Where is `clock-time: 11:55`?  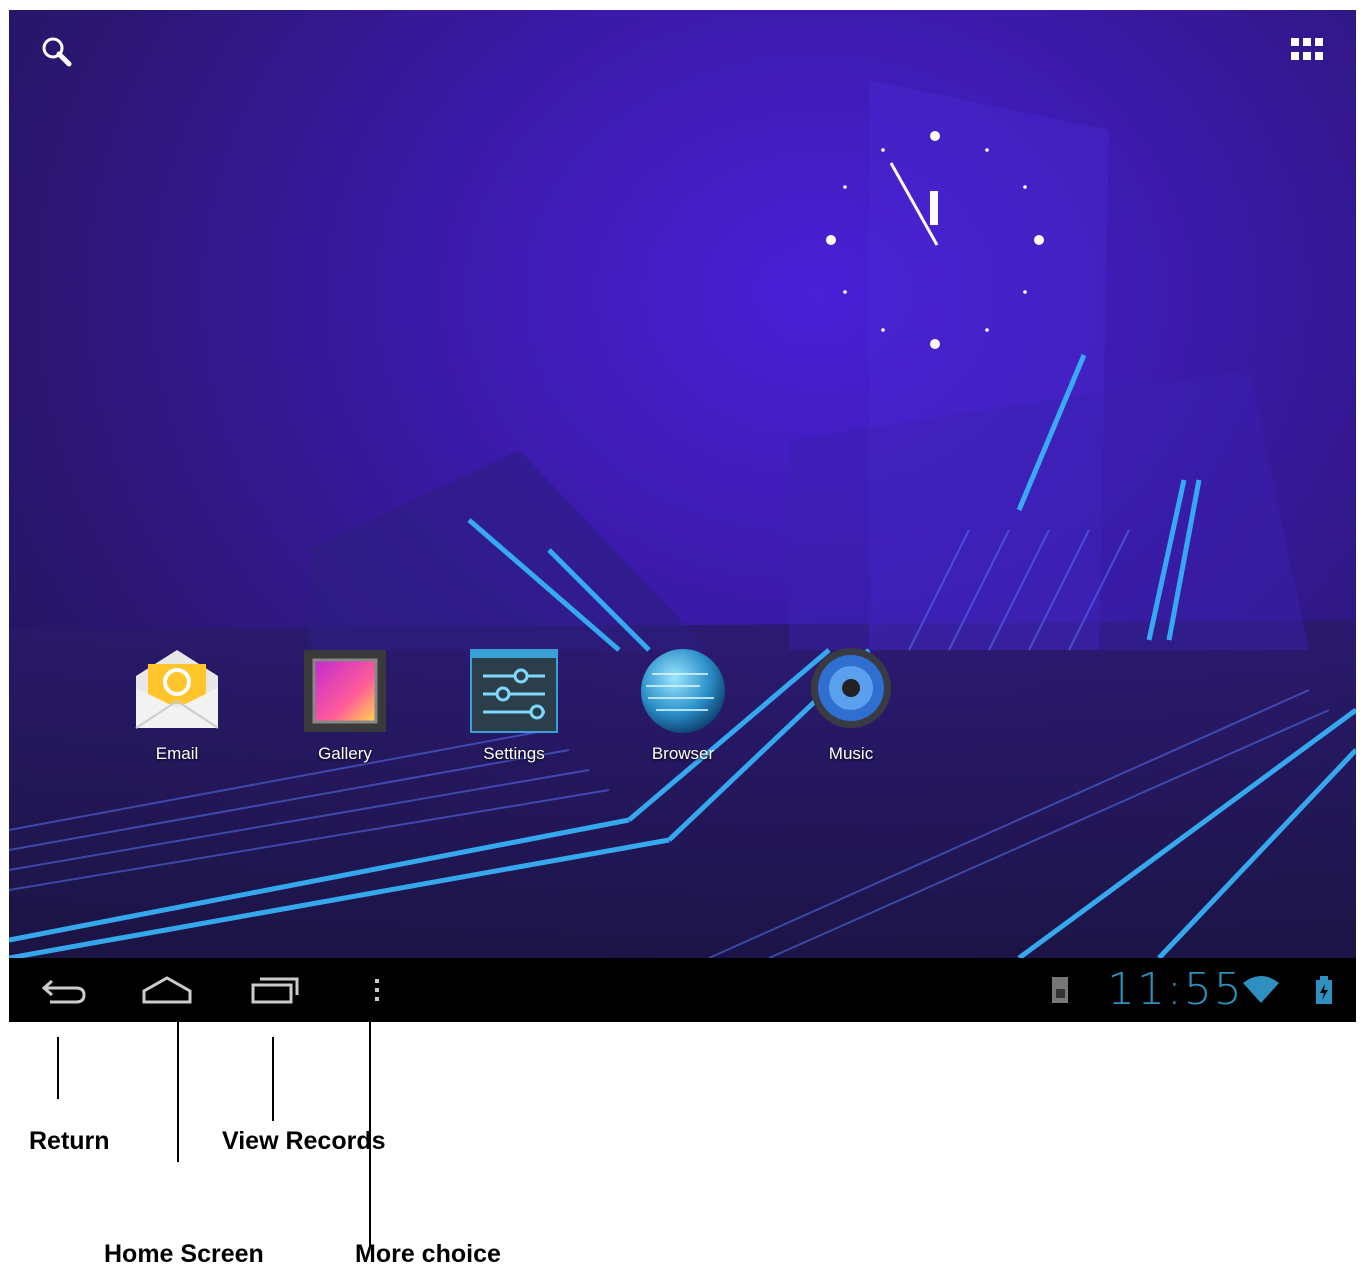 clock-time: 11:55 is located at coordinates (1175, 989).